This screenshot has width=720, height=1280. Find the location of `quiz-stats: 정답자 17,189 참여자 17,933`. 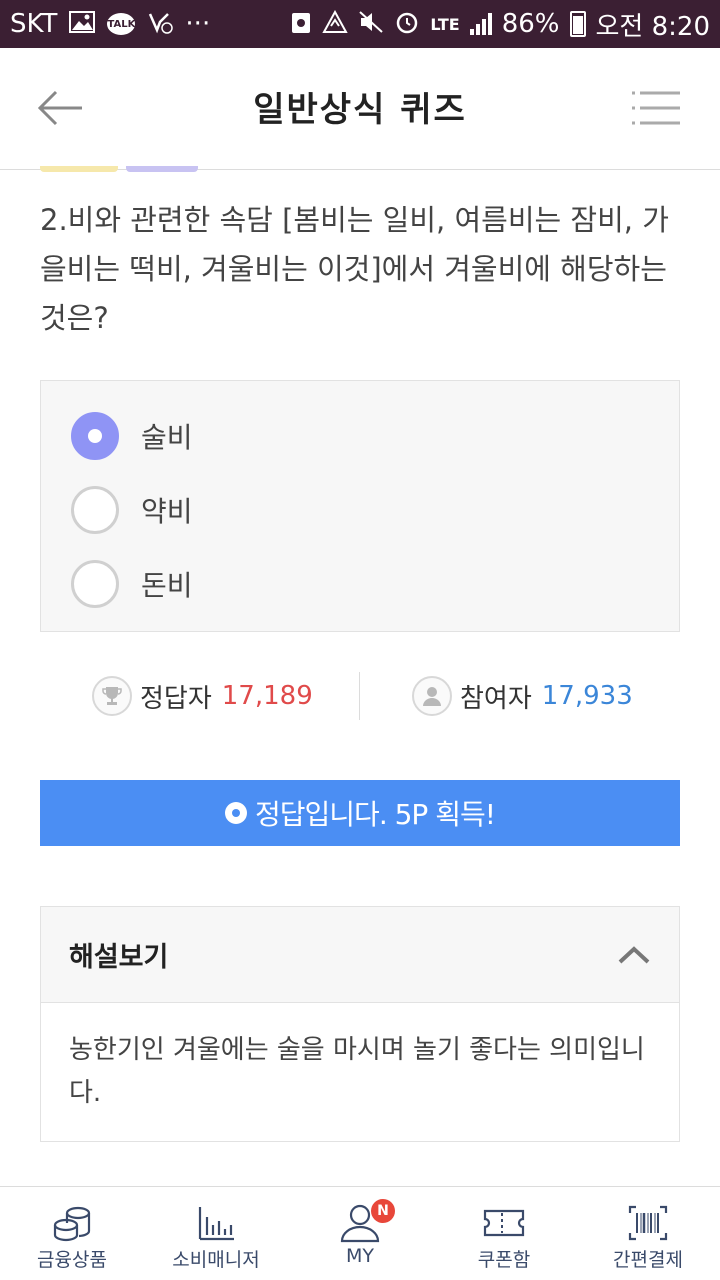

quiz-stats: 정답자 17,189 참여자 17,933 is located at coordinates (360, 696).